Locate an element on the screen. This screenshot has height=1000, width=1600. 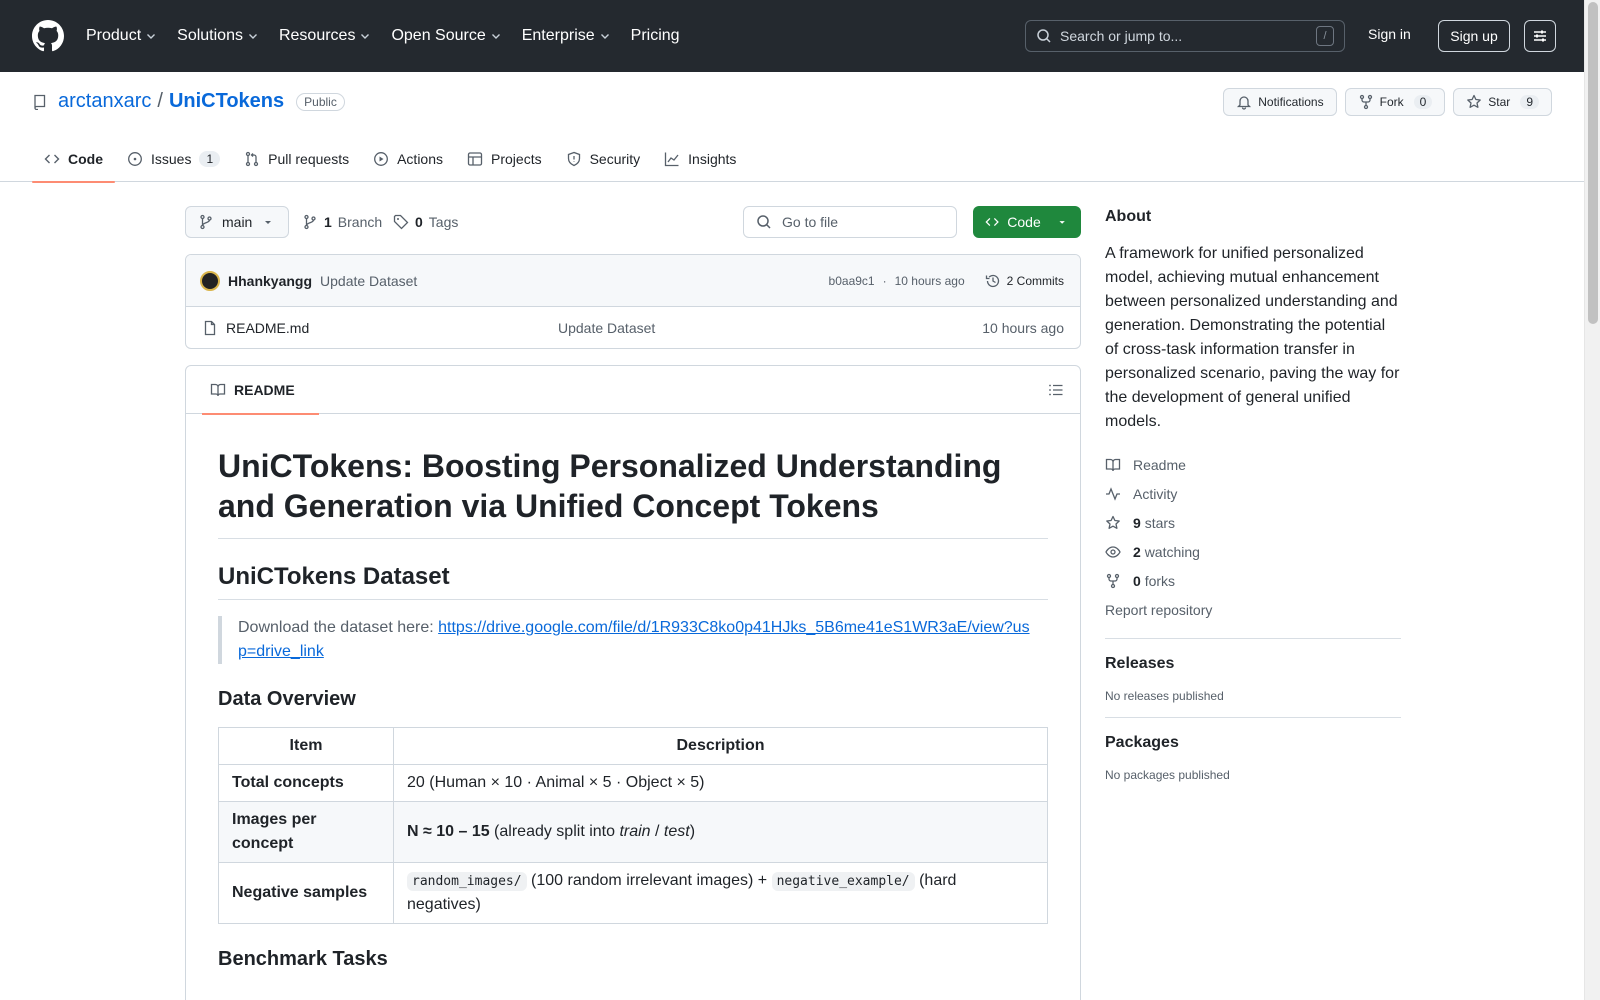
data-overview-heading: Data Overview is located at coordinates (287, 699).